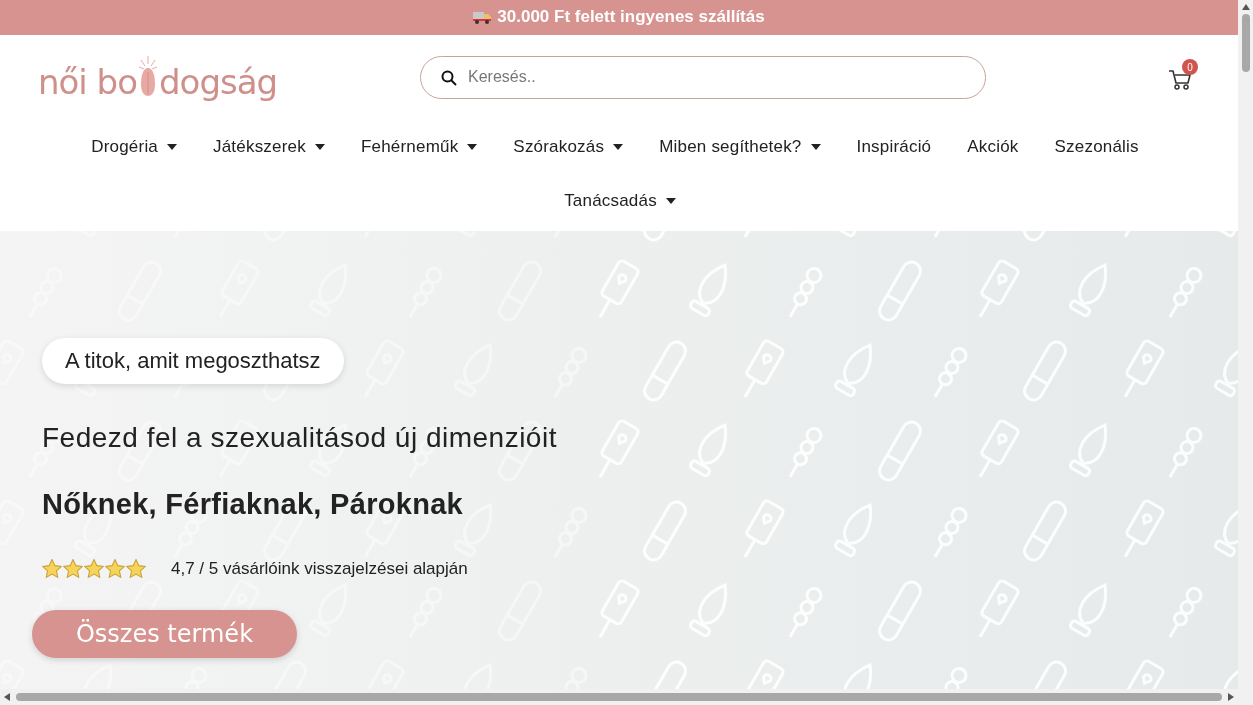 The width and height of the screenshot is (1253, 705). Describe the element at coordinates (193, 360) in the screenshot. I see `tagline-pill: A titok, amit megoszthatsz` at that location.